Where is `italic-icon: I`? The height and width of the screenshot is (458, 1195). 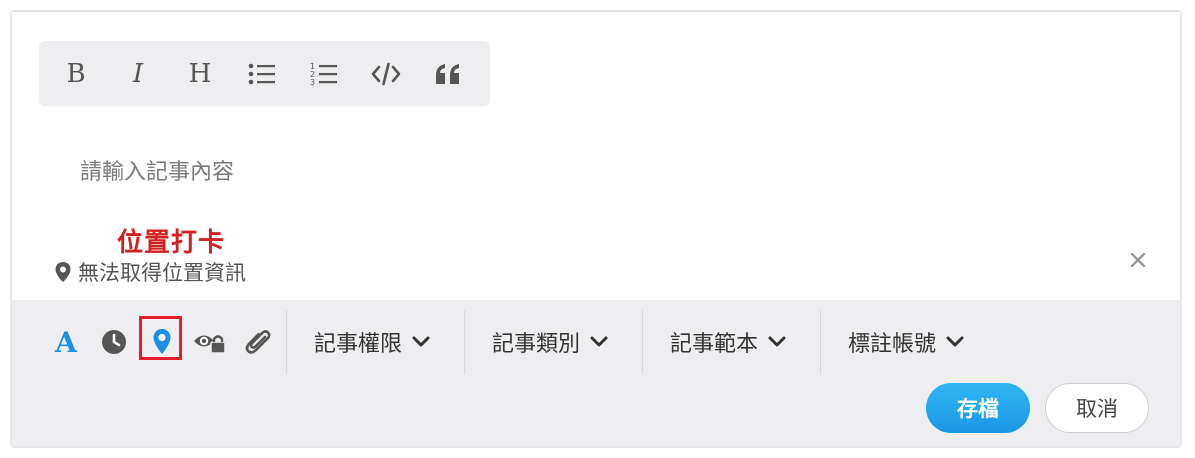
italic-icon: I is located at coordinates (138, 73).